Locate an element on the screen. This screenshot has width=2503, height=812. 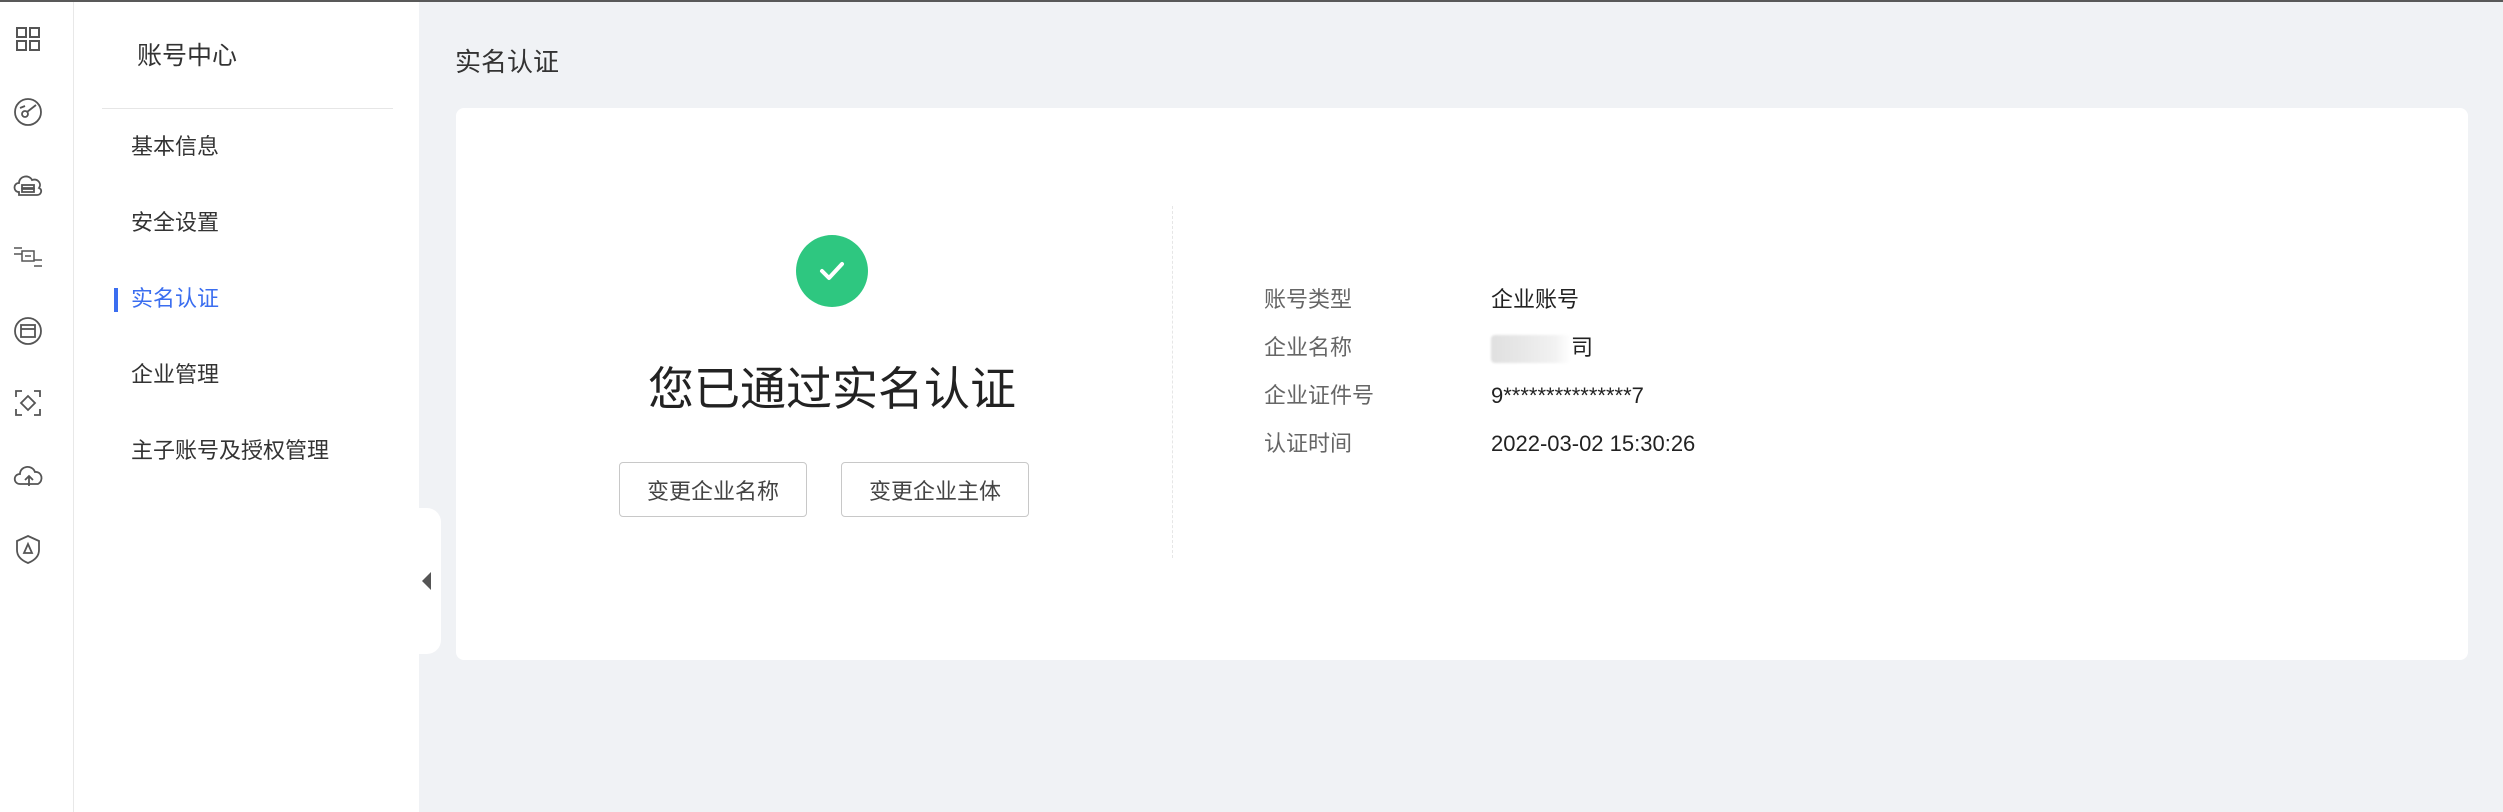
sidebar-collapse-handle is located at coordinates (424, 581).